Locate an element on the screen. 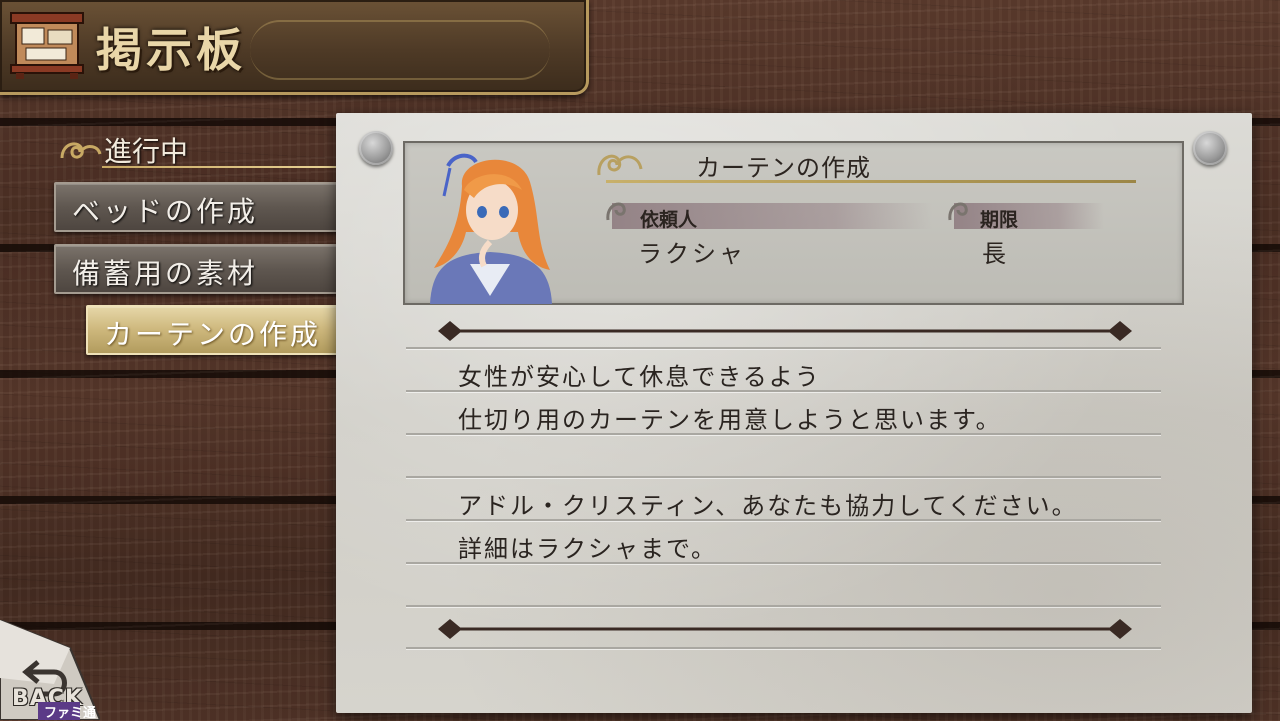  quest-item-label: カーテンの作成 is located at coordinates (213, 334).